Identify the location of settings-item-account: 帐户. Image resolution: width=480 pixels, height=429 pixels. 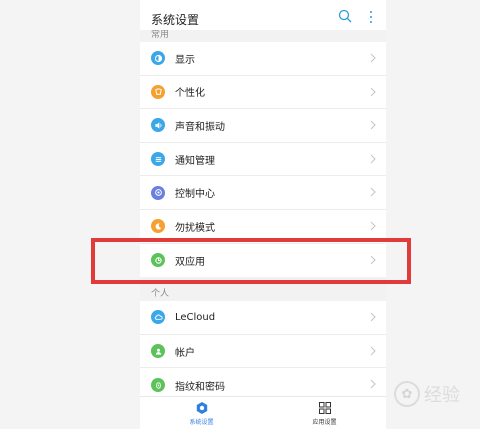
(263, 352).